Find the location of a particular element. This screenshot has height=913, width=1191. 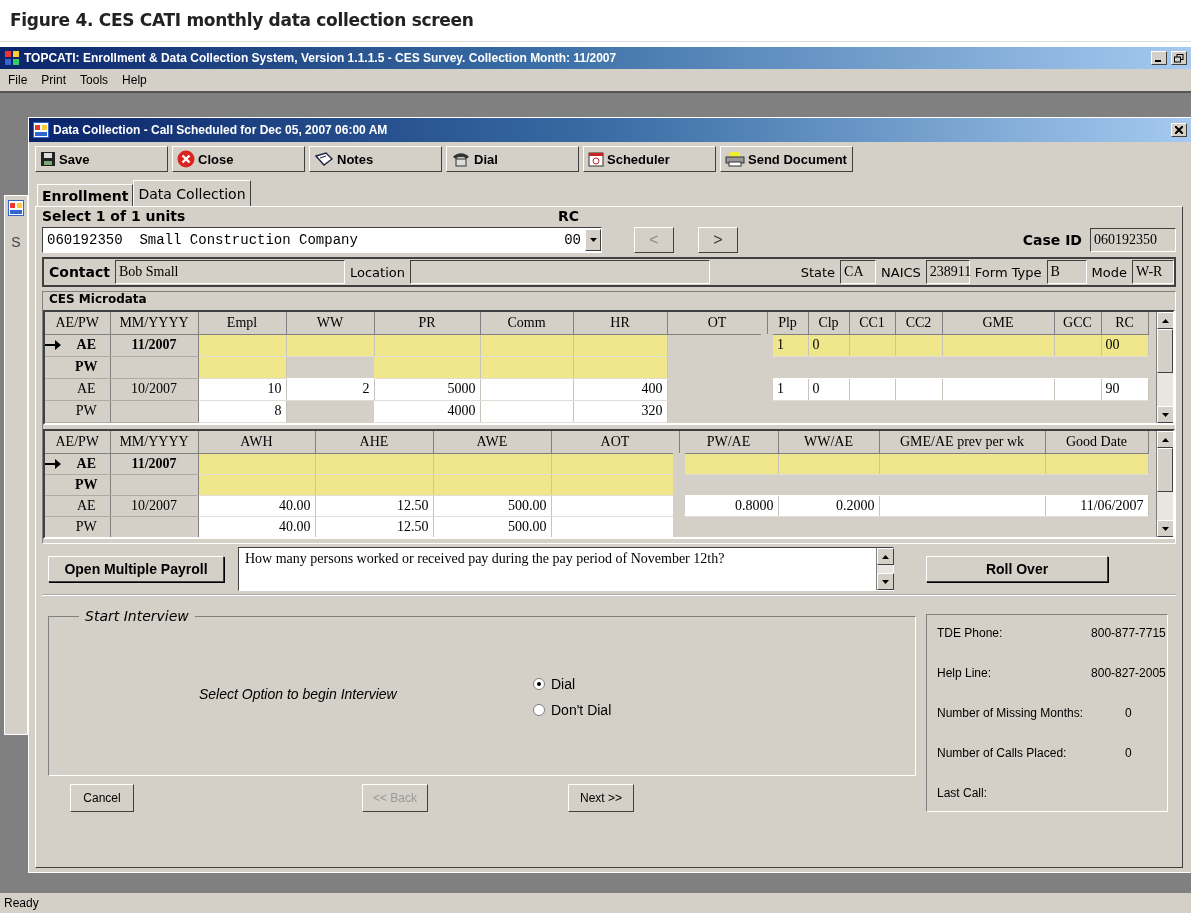

field-label: Form Type is located at coordinates (1008, 272).